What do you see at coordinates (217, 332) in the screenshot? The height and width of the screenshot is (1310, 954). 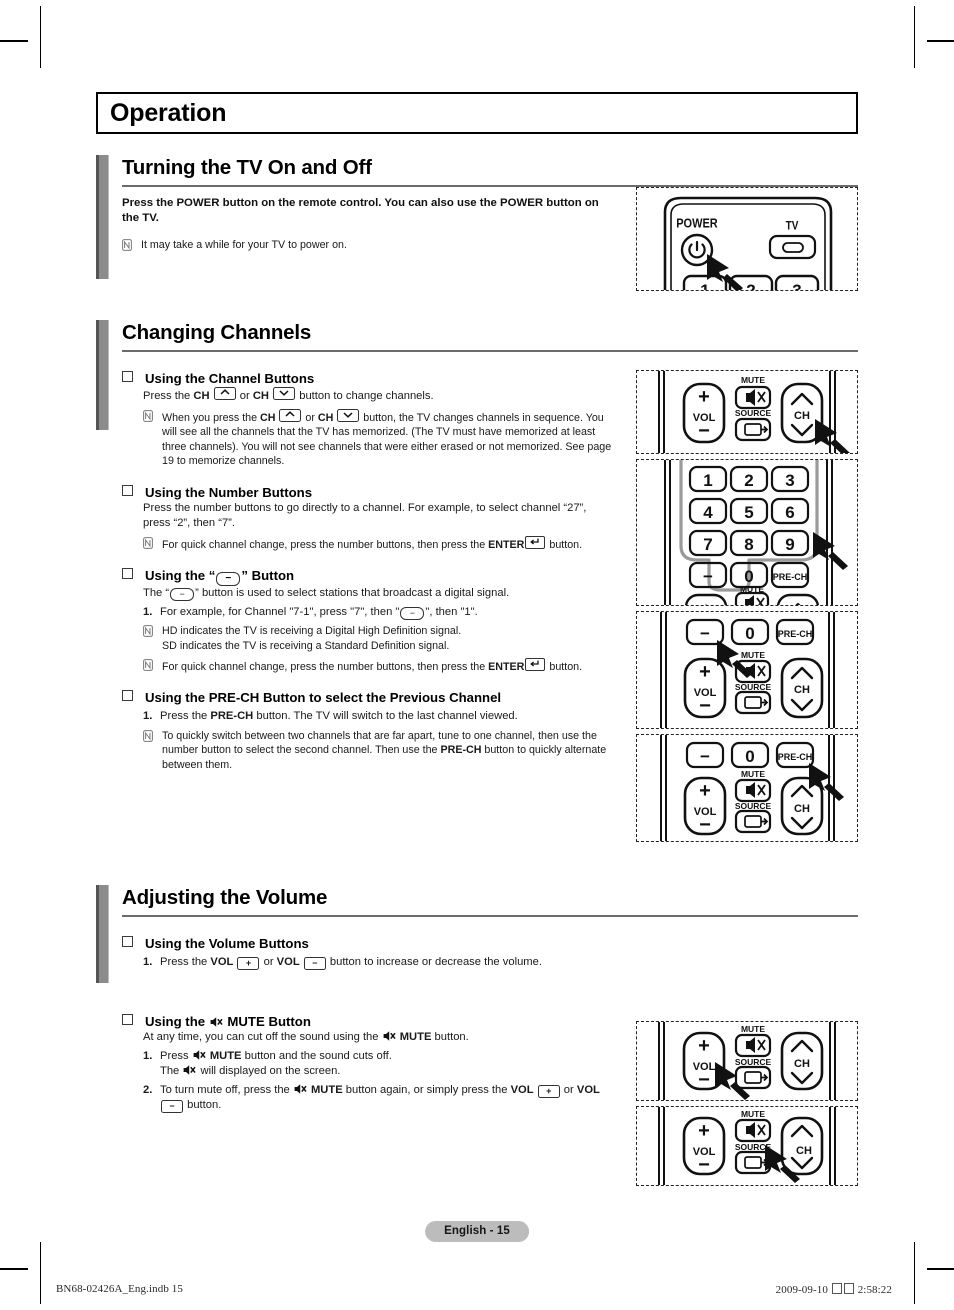 I see `section-title: Changing Channels` at bounding box center [217, 332].